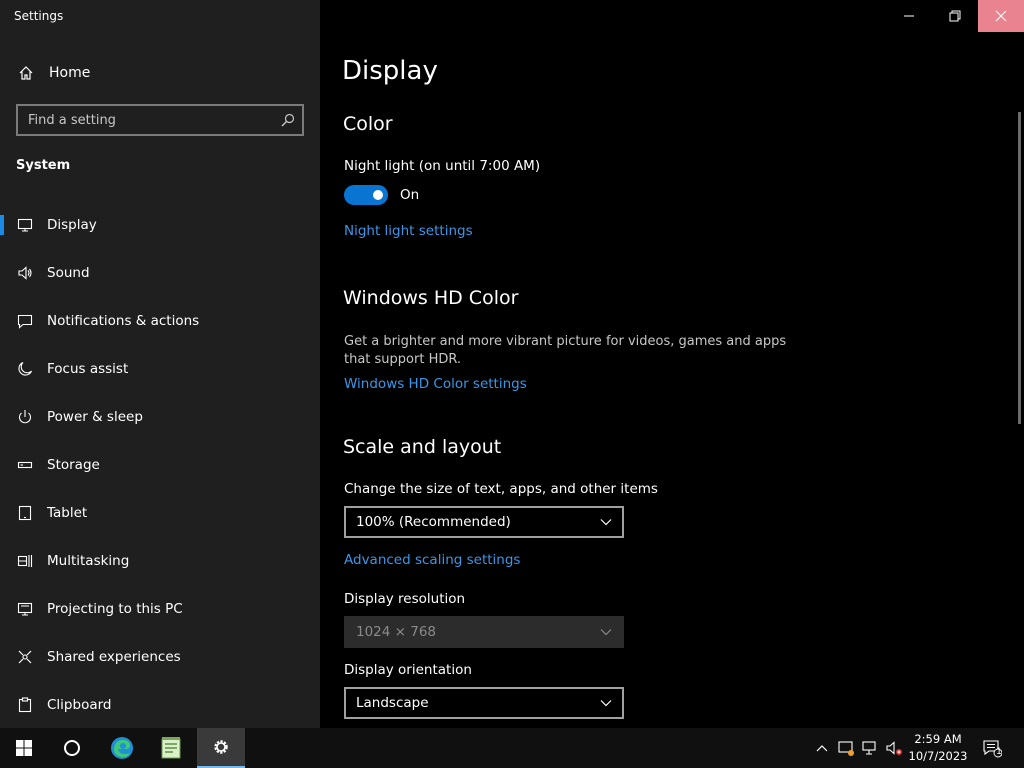  I want to click on sidebar-item-label: Multitasking, so click(88, 561).